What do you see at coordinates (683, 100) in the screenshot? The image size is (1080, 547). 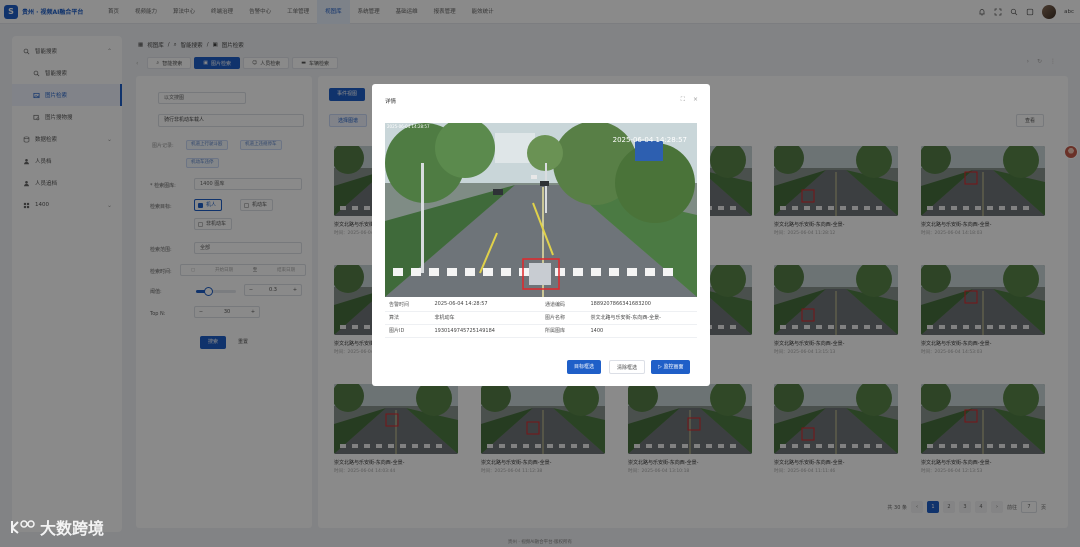 I see `maximize-icon: ⛶` at bounding box center [683, 100].